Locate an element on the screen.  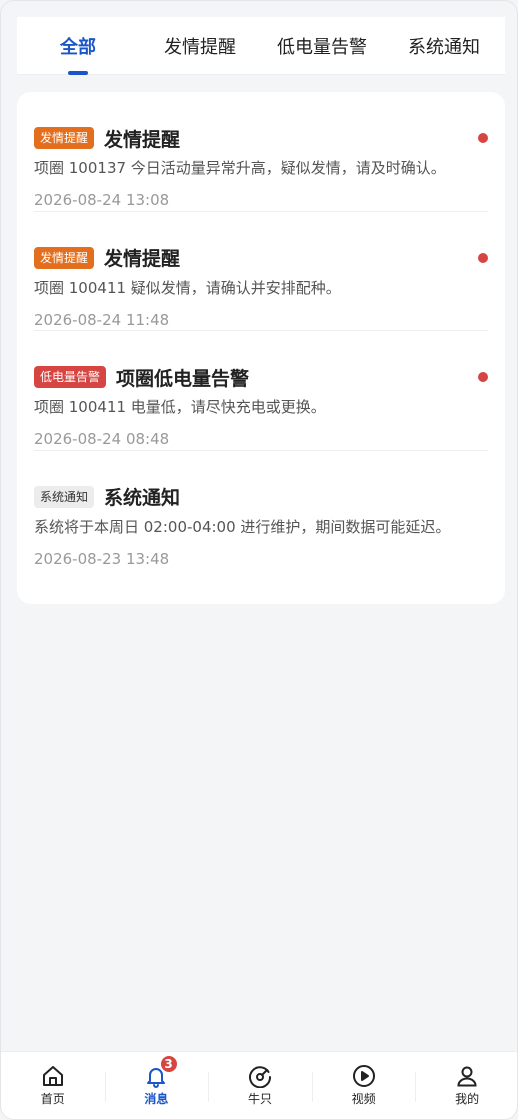
message-body: 项圈 100411 疑似发情，请确认并安排配种。 is located at coordinates (187, 287).